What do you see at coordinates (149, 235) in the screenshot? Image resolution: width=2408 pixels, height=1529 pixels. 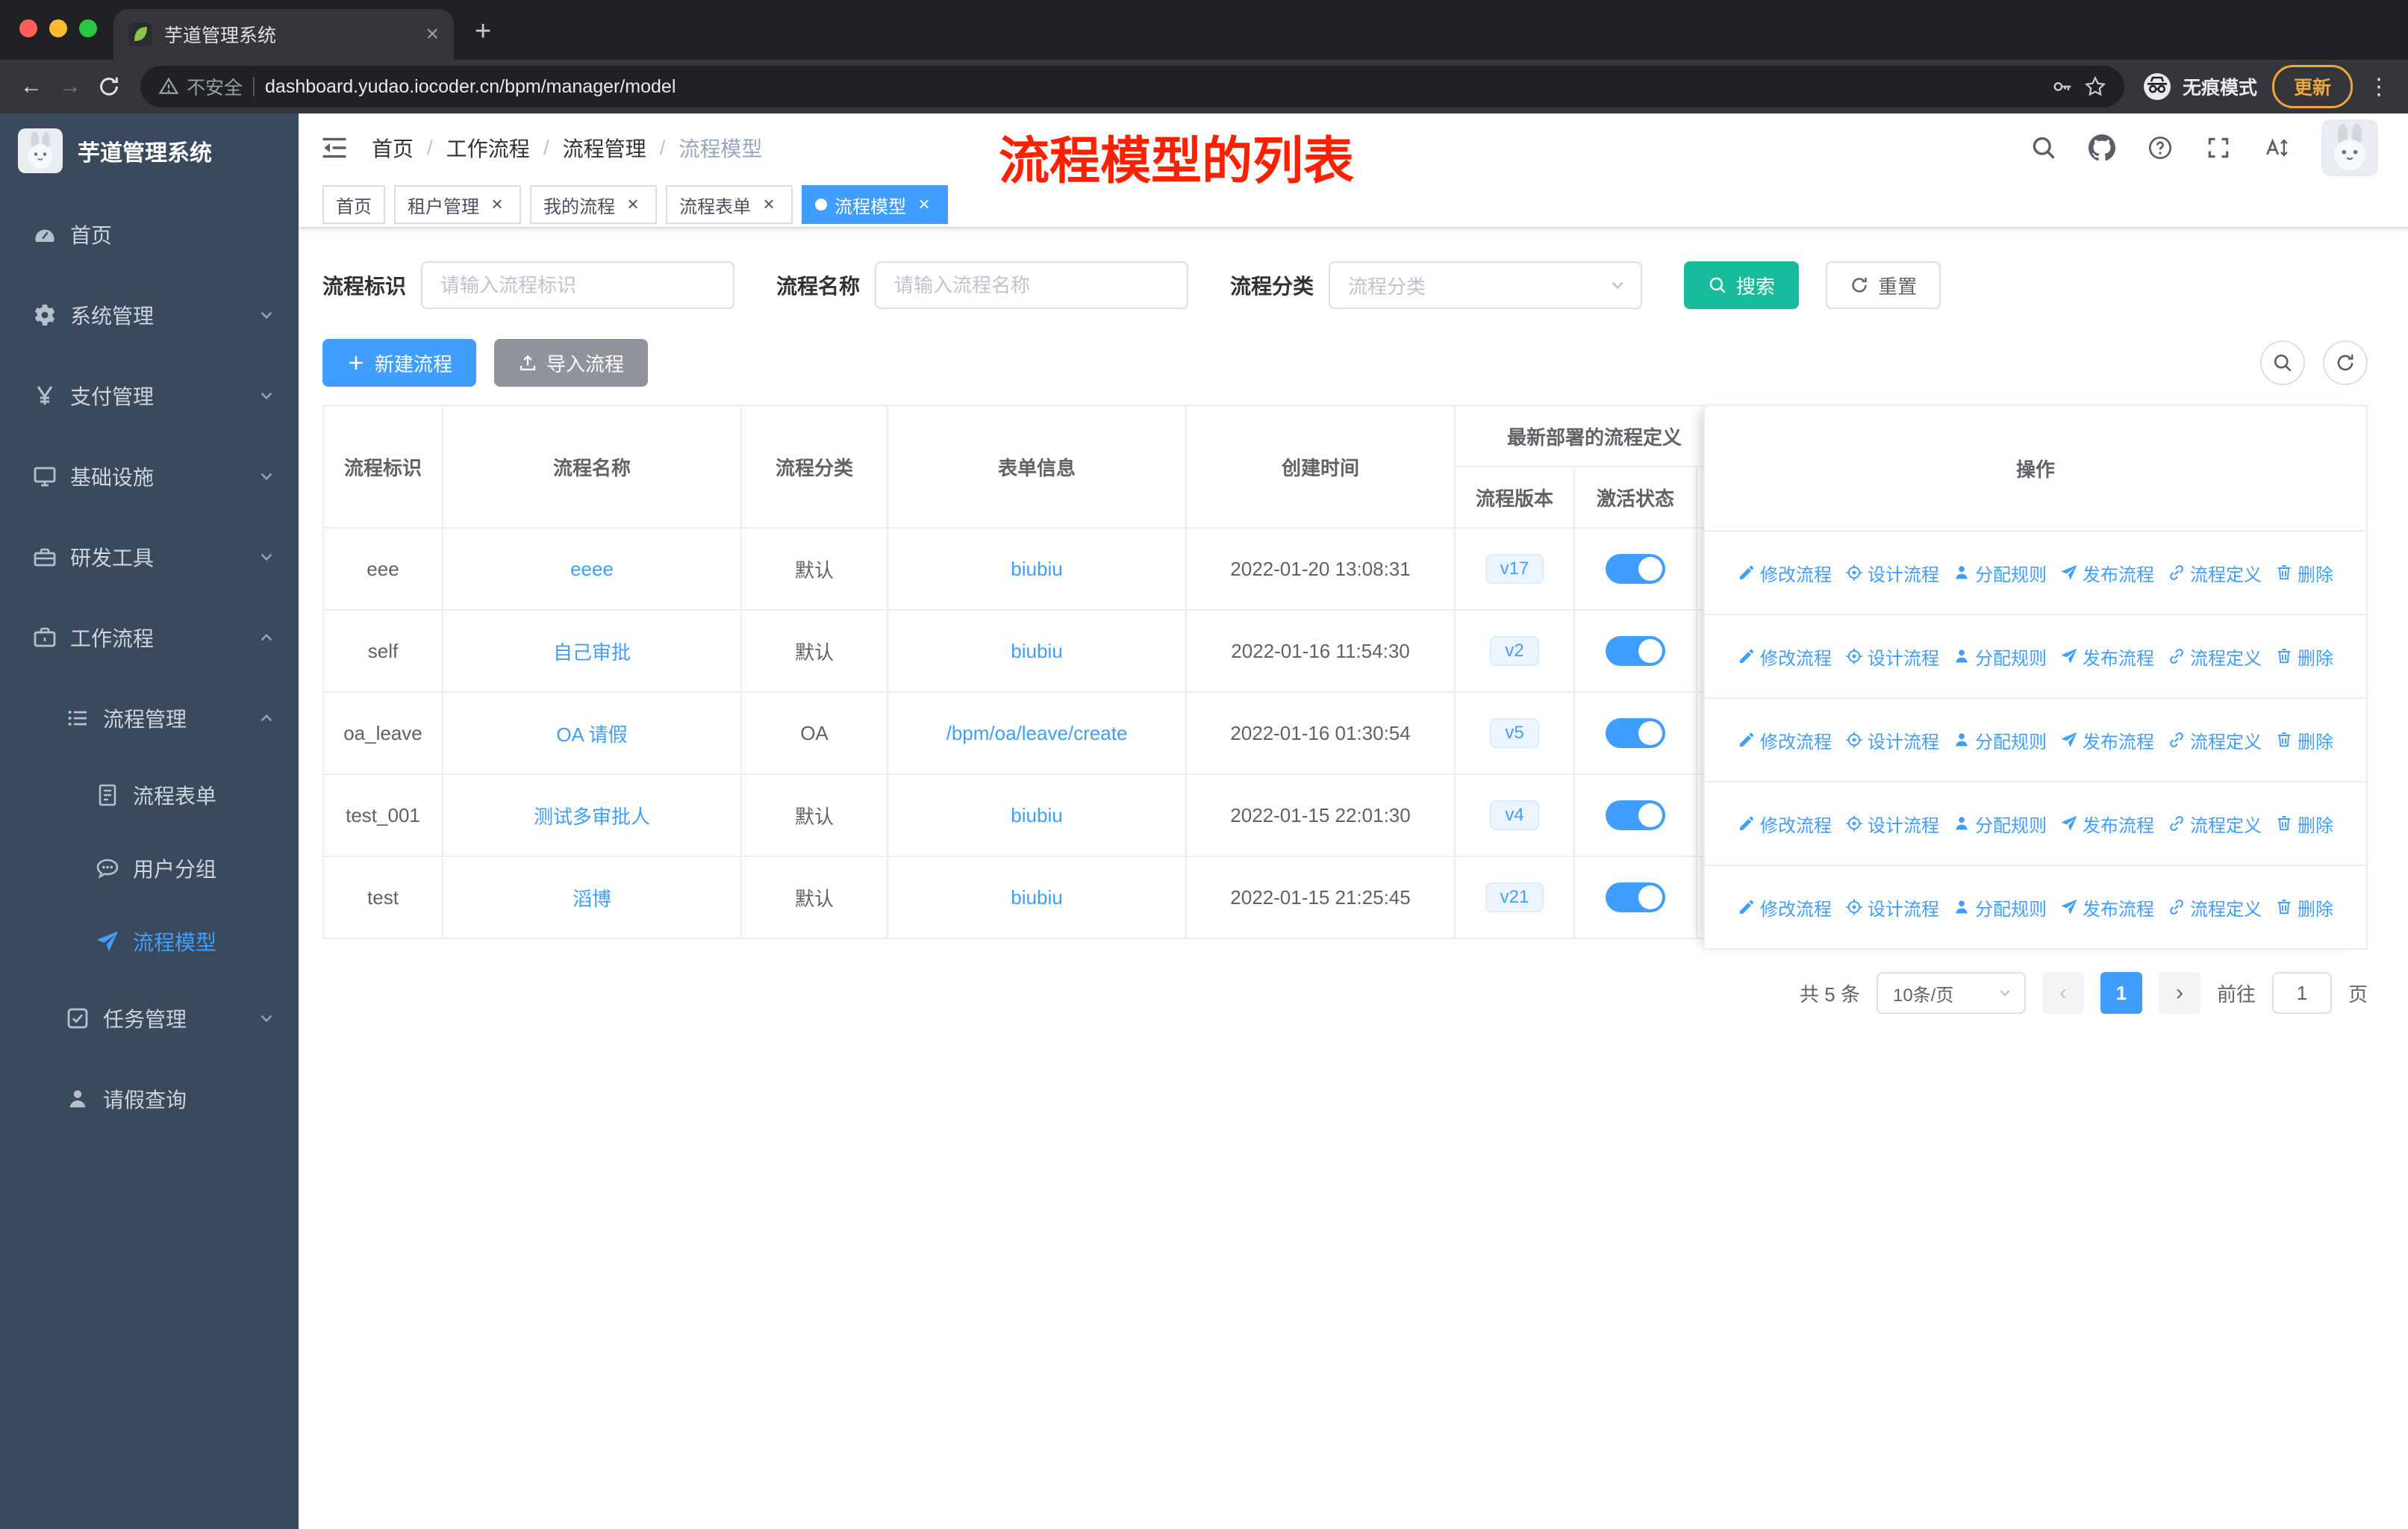 I see `sidebar-item-home: 首页` at bounding box center [149, 235].